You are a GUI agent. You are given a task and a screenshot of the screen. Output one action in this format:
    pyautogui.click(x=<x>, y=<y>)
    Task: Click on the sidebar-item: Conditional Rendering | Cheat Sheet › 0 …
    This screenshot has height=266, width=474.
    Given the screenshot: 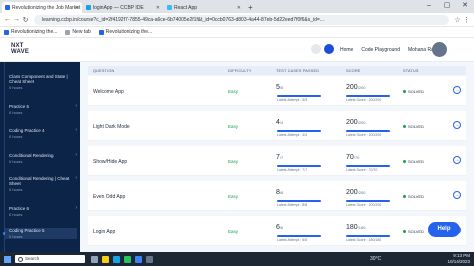 What is the action you would take?
    pyautogui.click(x=43, y=184)
    